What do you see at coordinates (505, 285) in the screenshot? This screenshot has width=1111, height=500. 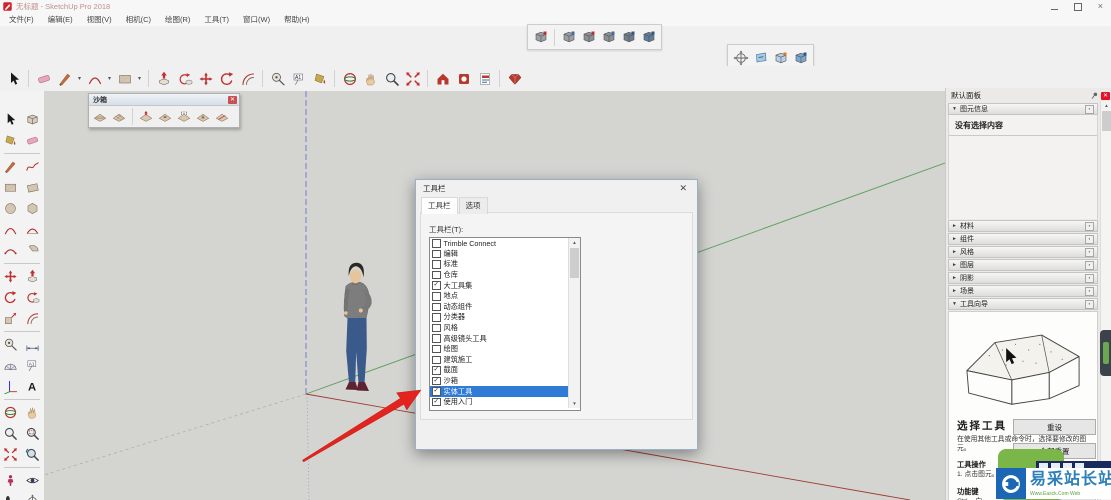 I see `toolbar-list-item: ✓ 大工具集` at bounding box center [505, 285].